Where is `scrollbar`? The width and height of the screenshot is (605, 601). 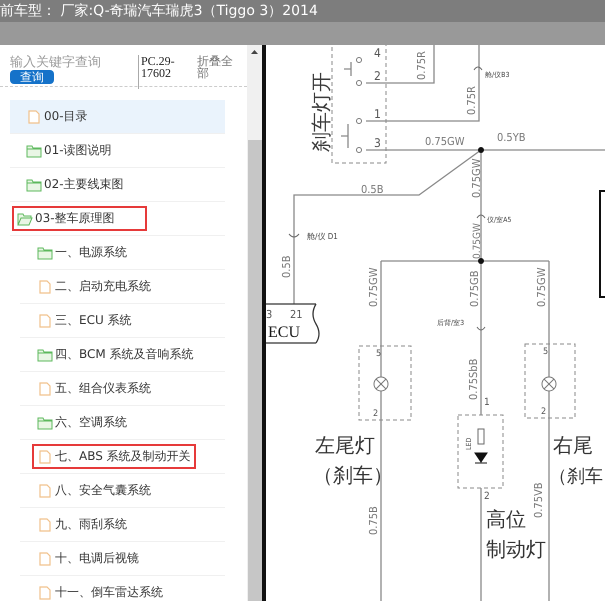 scrollbar is located at coordinates (254, 323).